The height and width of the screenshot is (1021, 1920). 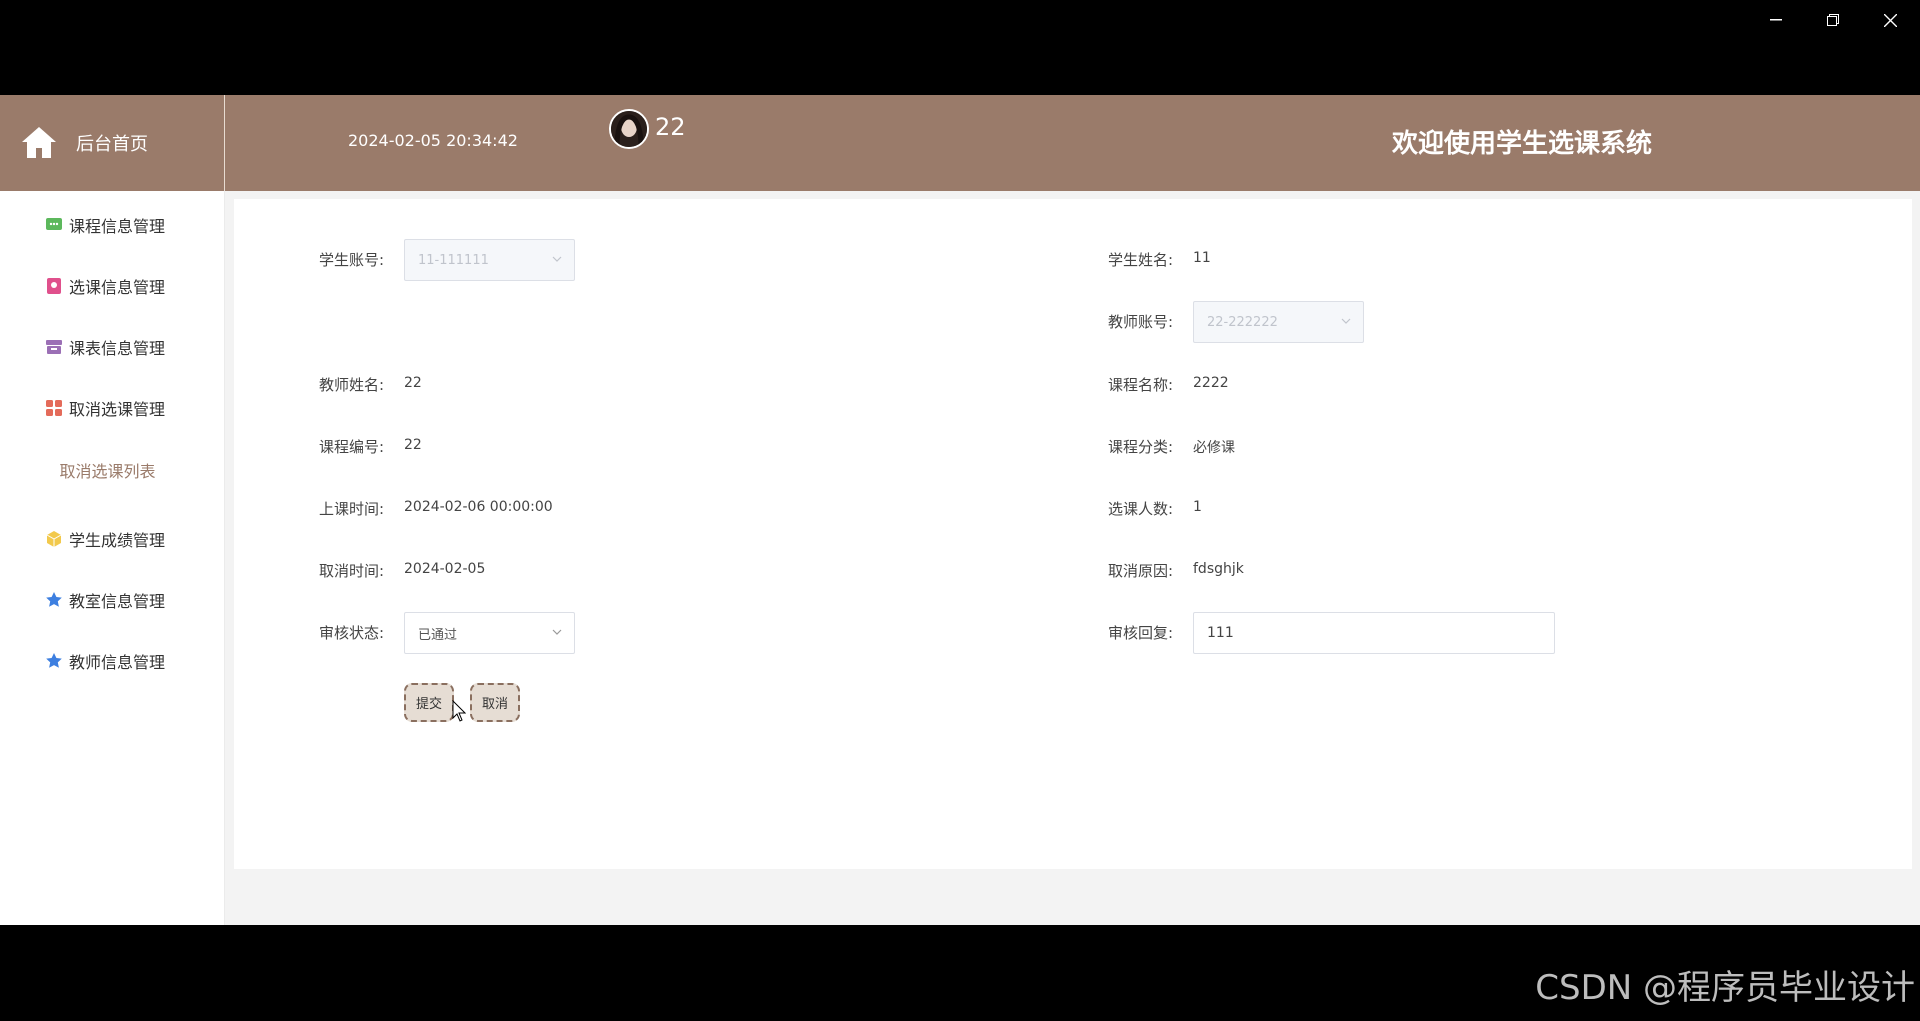 I want to click on restore-button, so click(x=1833, y=20).